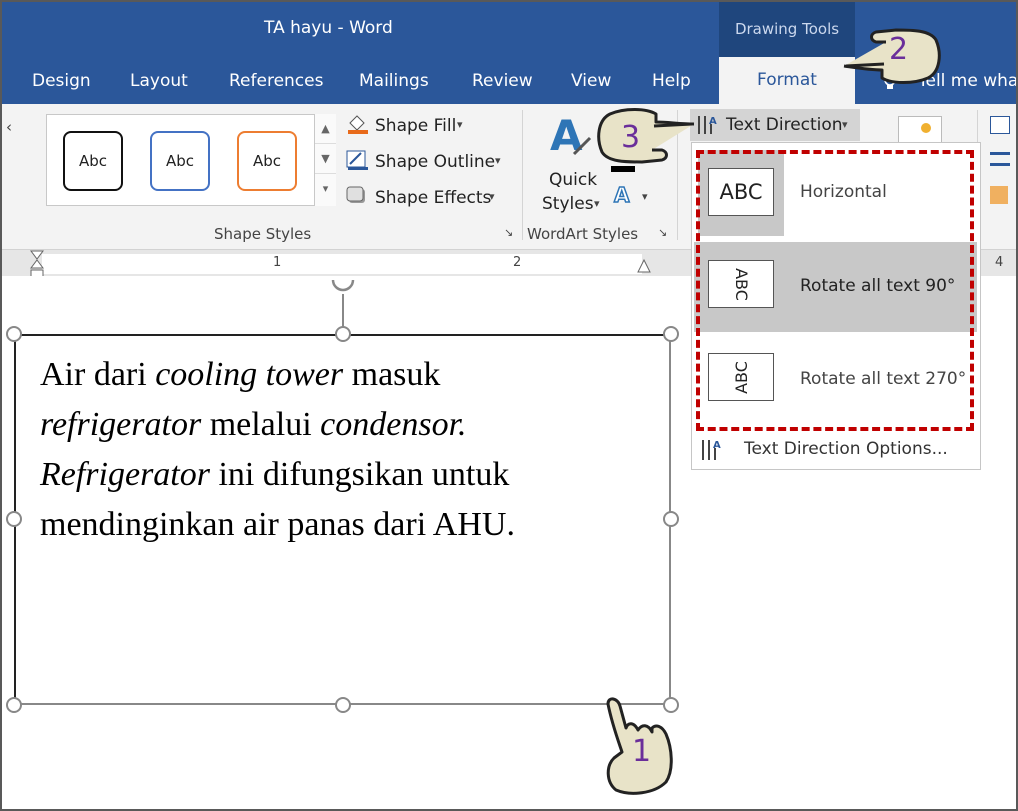  What do you see at coordinates (568, 204) in the screenshot?
I see `quick-styles-label: Styles` at bounding box center [568, 204].